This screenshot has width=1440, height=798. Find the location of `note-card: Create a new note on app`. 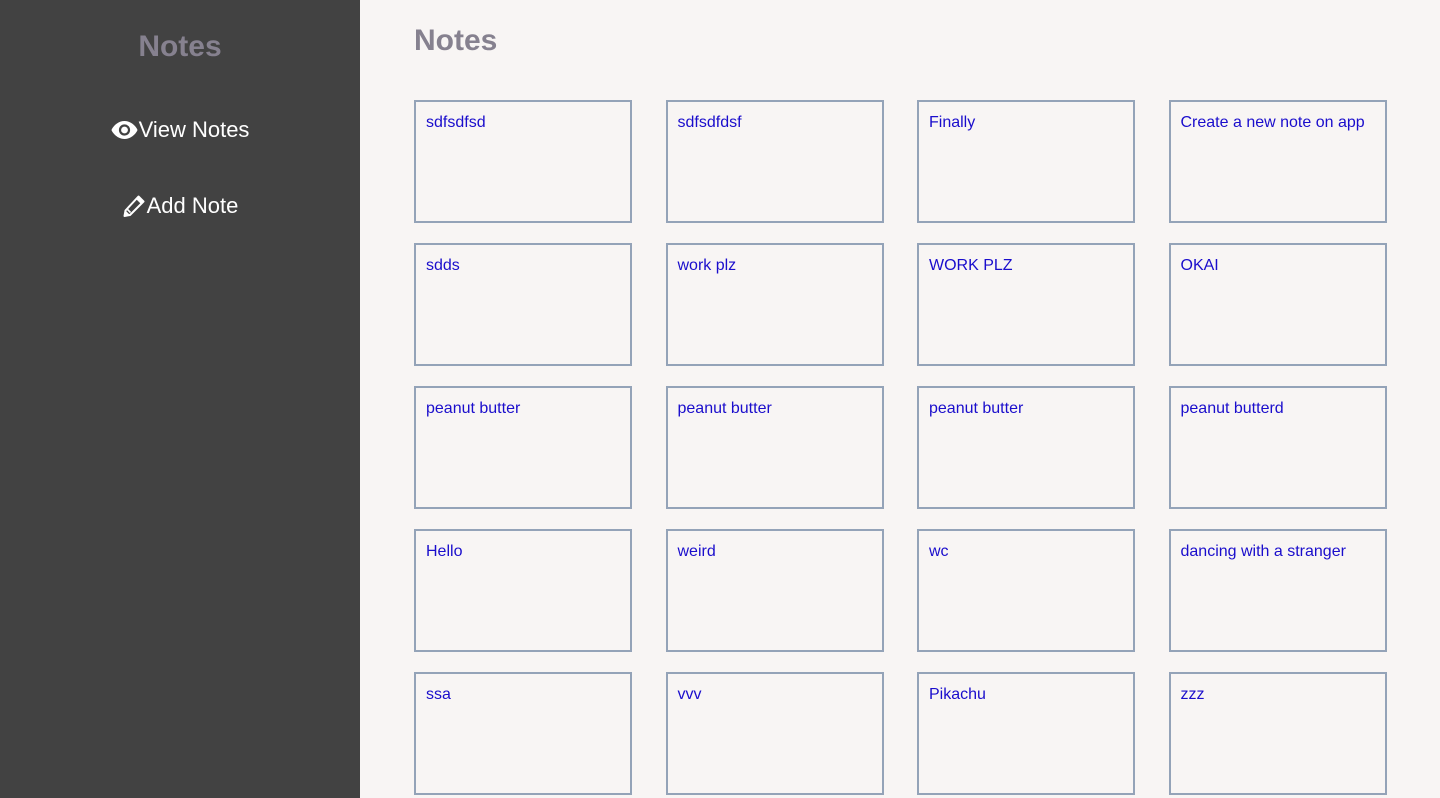

note-card: Create a new note on app is located at coordinates (1277, 161).